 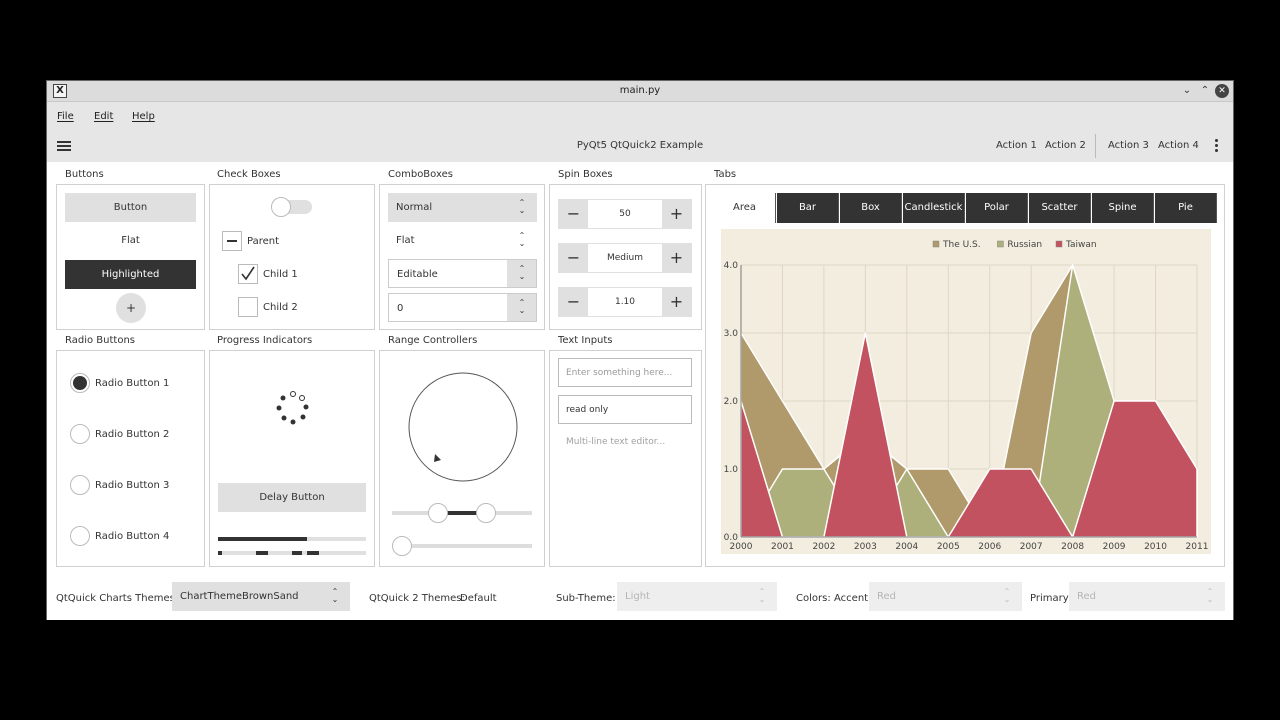 What do you see at coordinates (948, 547) in the screenshot?
I see `x-tick-label: 2005` at bounding box center [948, 547].